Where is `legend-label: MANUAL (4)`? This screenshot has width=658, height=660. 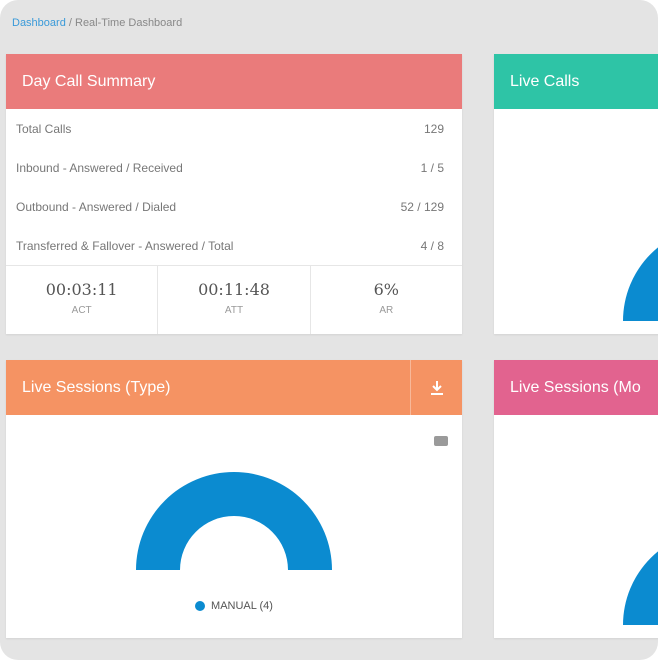
legend-label: MANUAL (4) is located at coordinates (242, 606).